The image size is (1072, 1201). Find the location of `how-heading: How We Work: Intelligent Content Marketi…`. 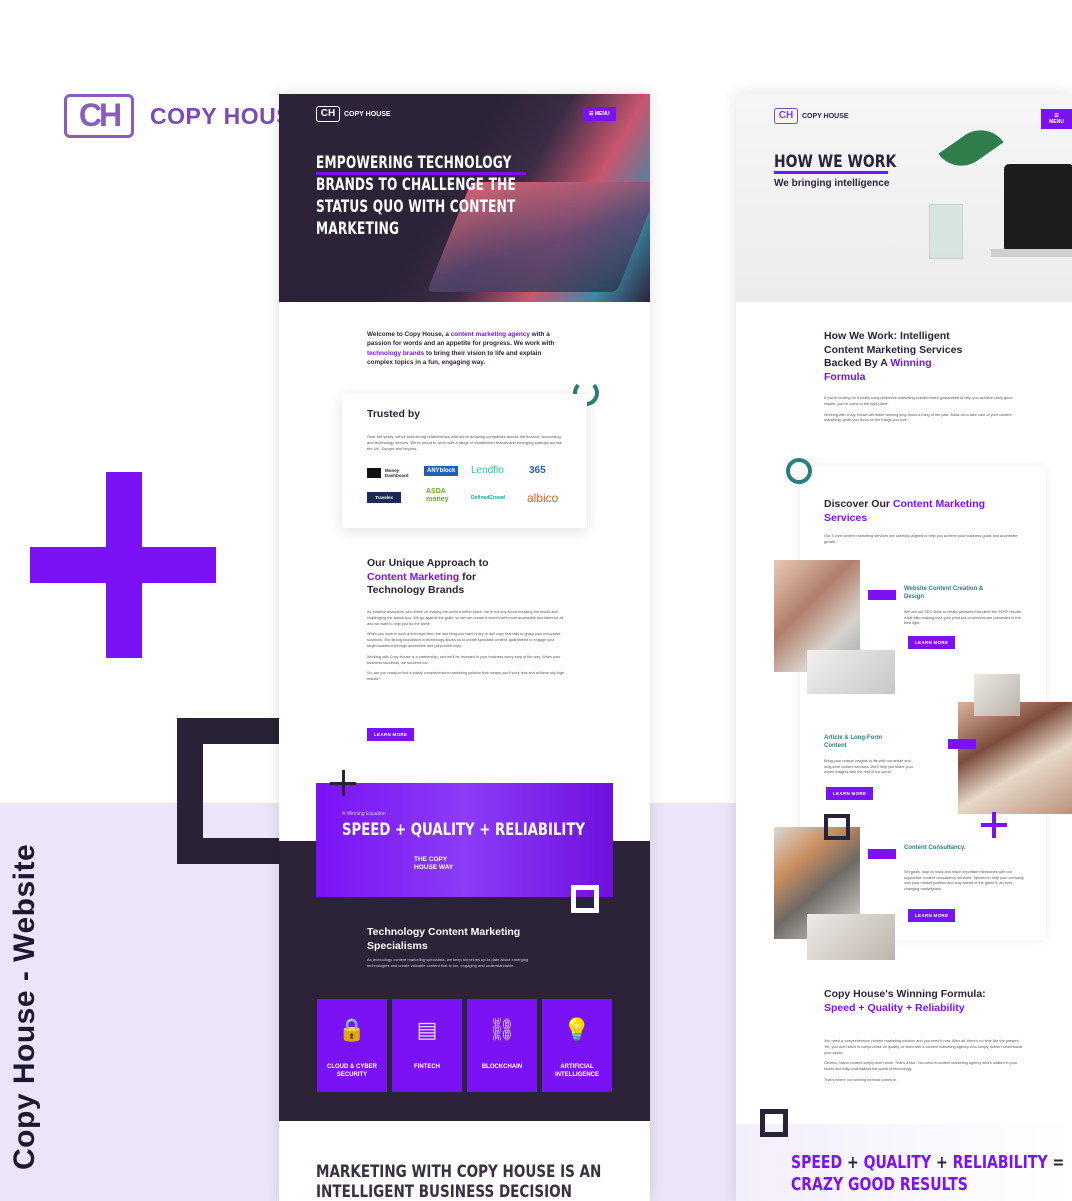

how-heading: How We Work: Intelligent Content Marketi… is located at coordinates (899, 357).